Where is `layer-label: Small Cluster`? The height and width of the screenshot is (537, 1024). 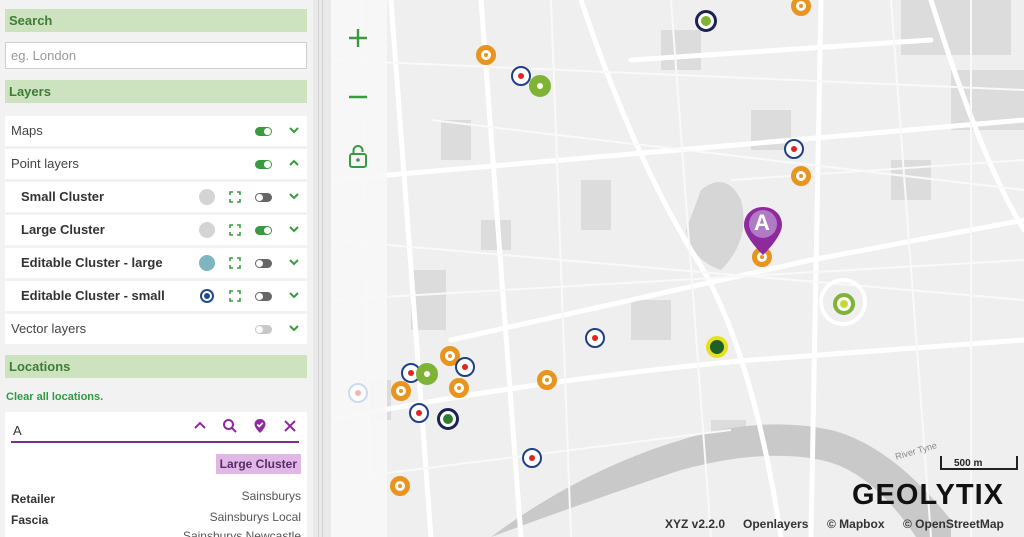 layer-label: Small Cluster is located at coordinates (63, 196).